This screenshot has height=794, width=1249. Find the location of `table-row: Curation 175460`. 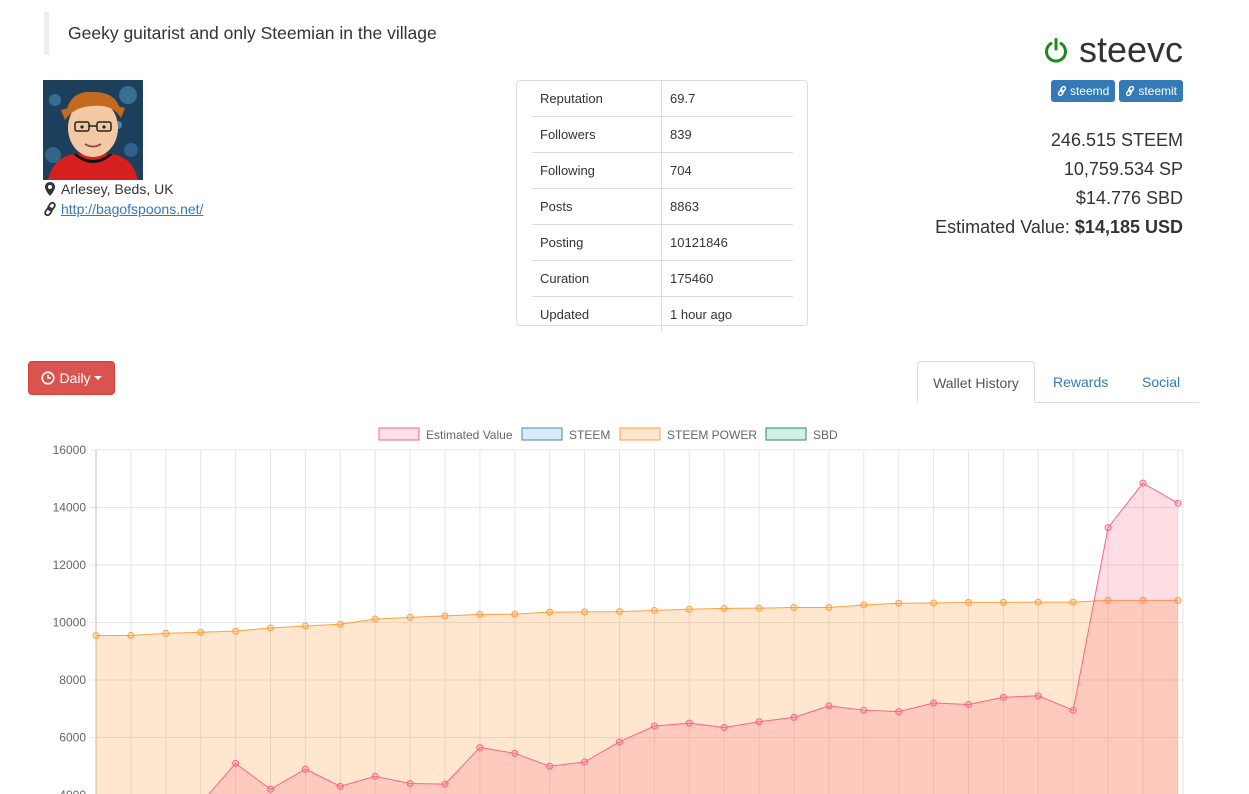

table-row: Curation 175460 is located at coordinates (662, 278).